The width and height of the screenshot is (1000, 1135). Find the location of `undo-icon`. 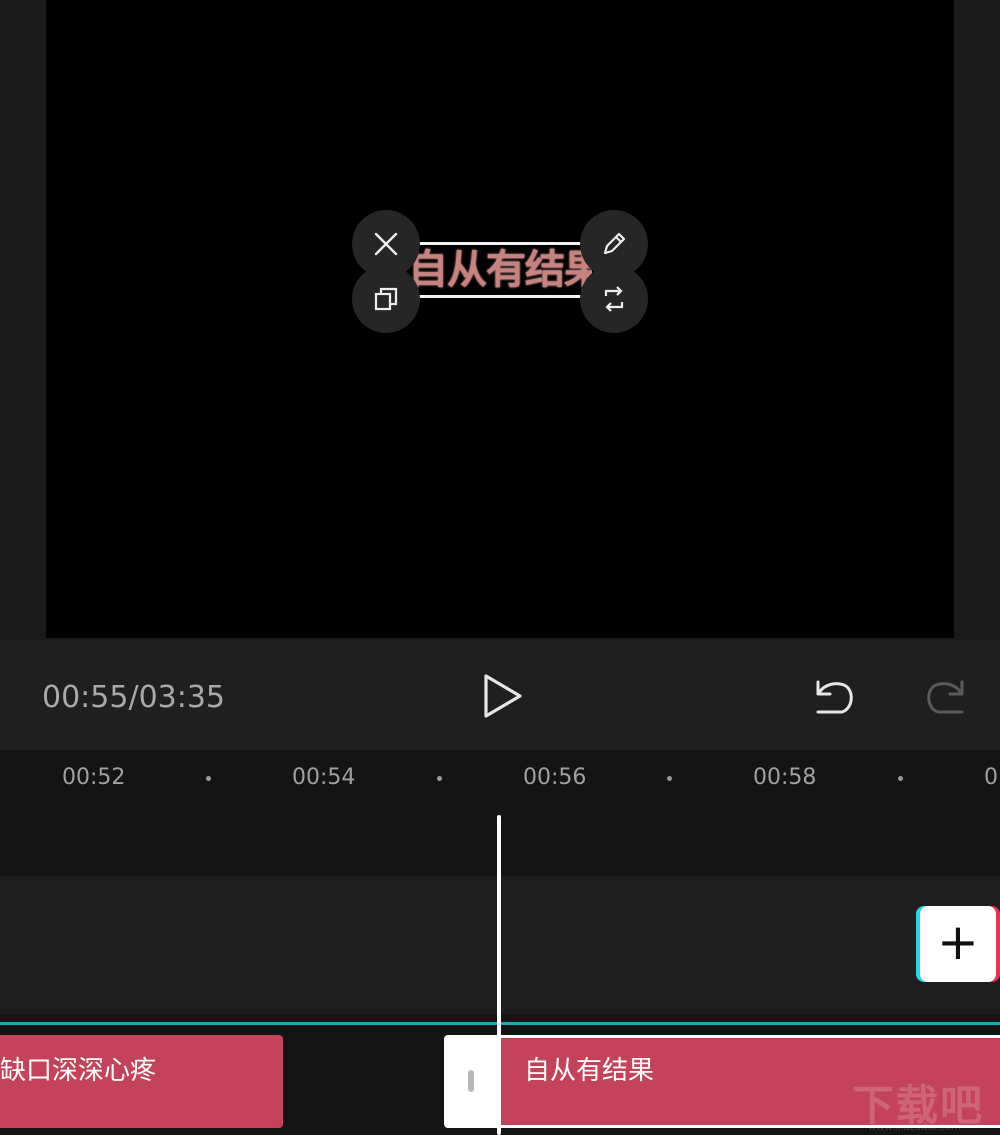

undo-icon is located at coordinates (835, 695).